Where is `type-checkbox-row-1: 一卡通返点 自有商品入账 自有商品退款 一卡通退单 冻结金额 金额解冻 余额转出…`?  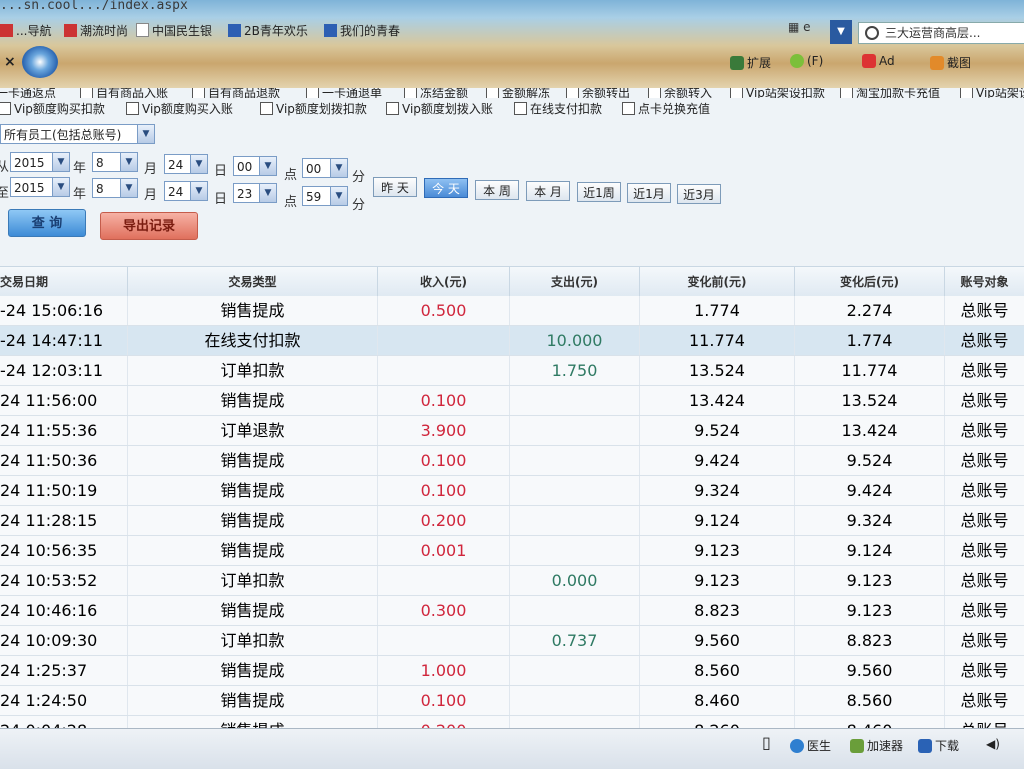
type-checkbox-row-1: 一卡通返点 自有商品入账 自有商品退款 一卡通退单 冻结金额 金额解冻 余额转出… is located at coordinates (512, 93).